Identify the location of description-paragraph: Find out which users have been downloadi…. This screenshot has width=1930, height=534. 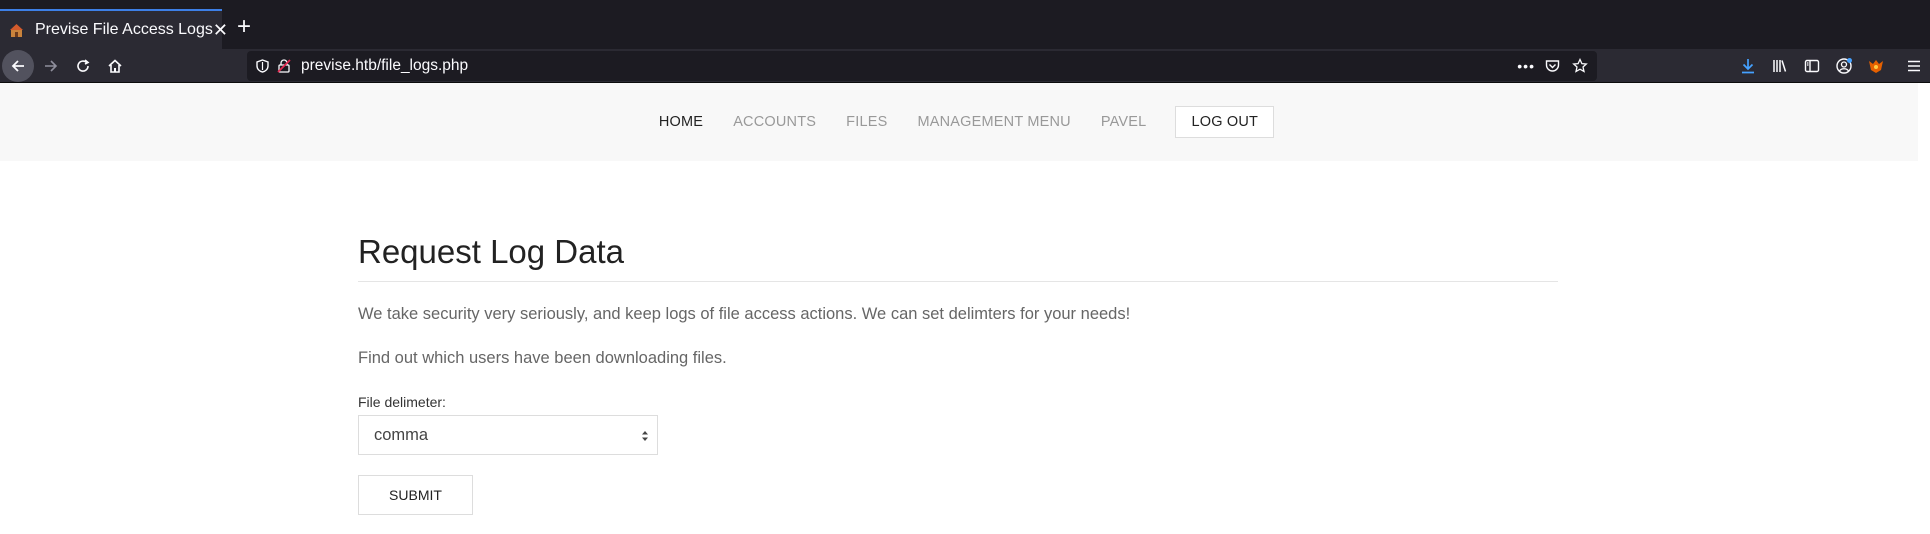
(542, 358).